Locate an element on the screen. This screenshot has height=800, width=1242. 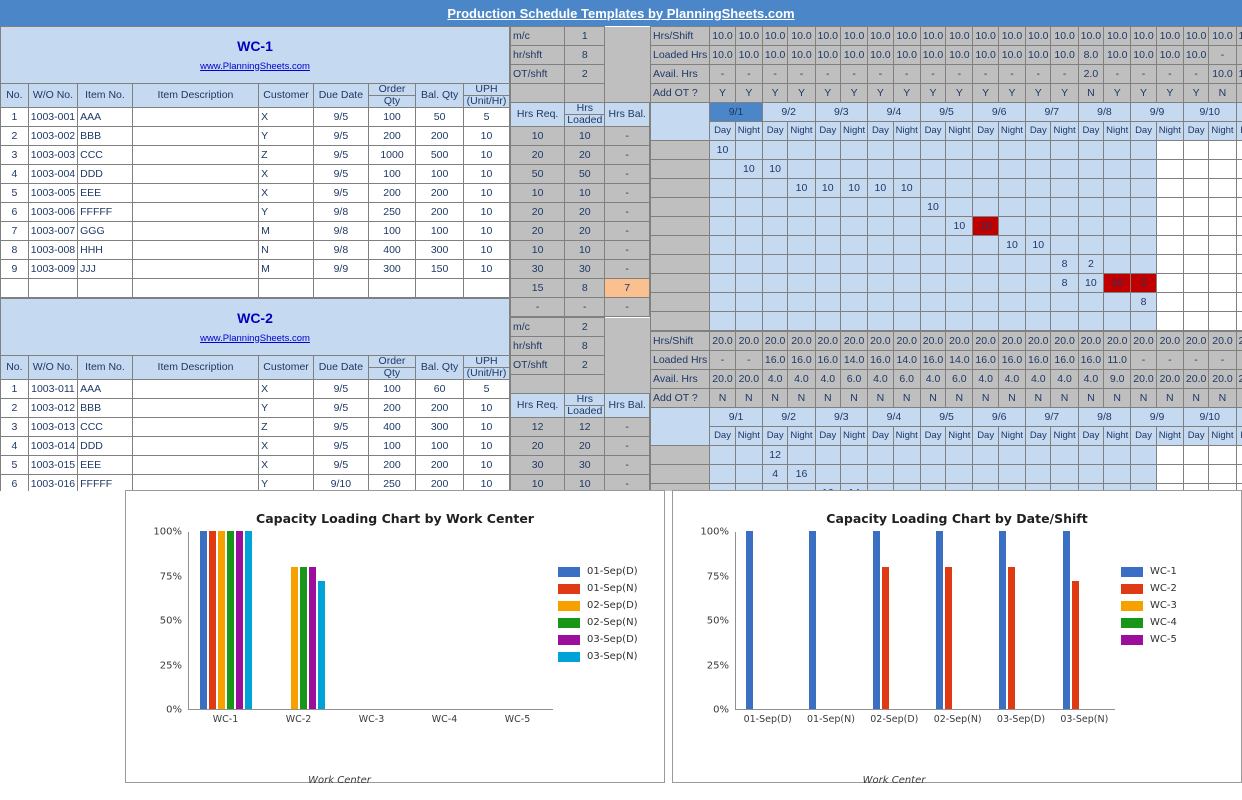
table-row: 7 1003-007 GGG M 9/8 100 100 10 is located at coordinates (255, 231).